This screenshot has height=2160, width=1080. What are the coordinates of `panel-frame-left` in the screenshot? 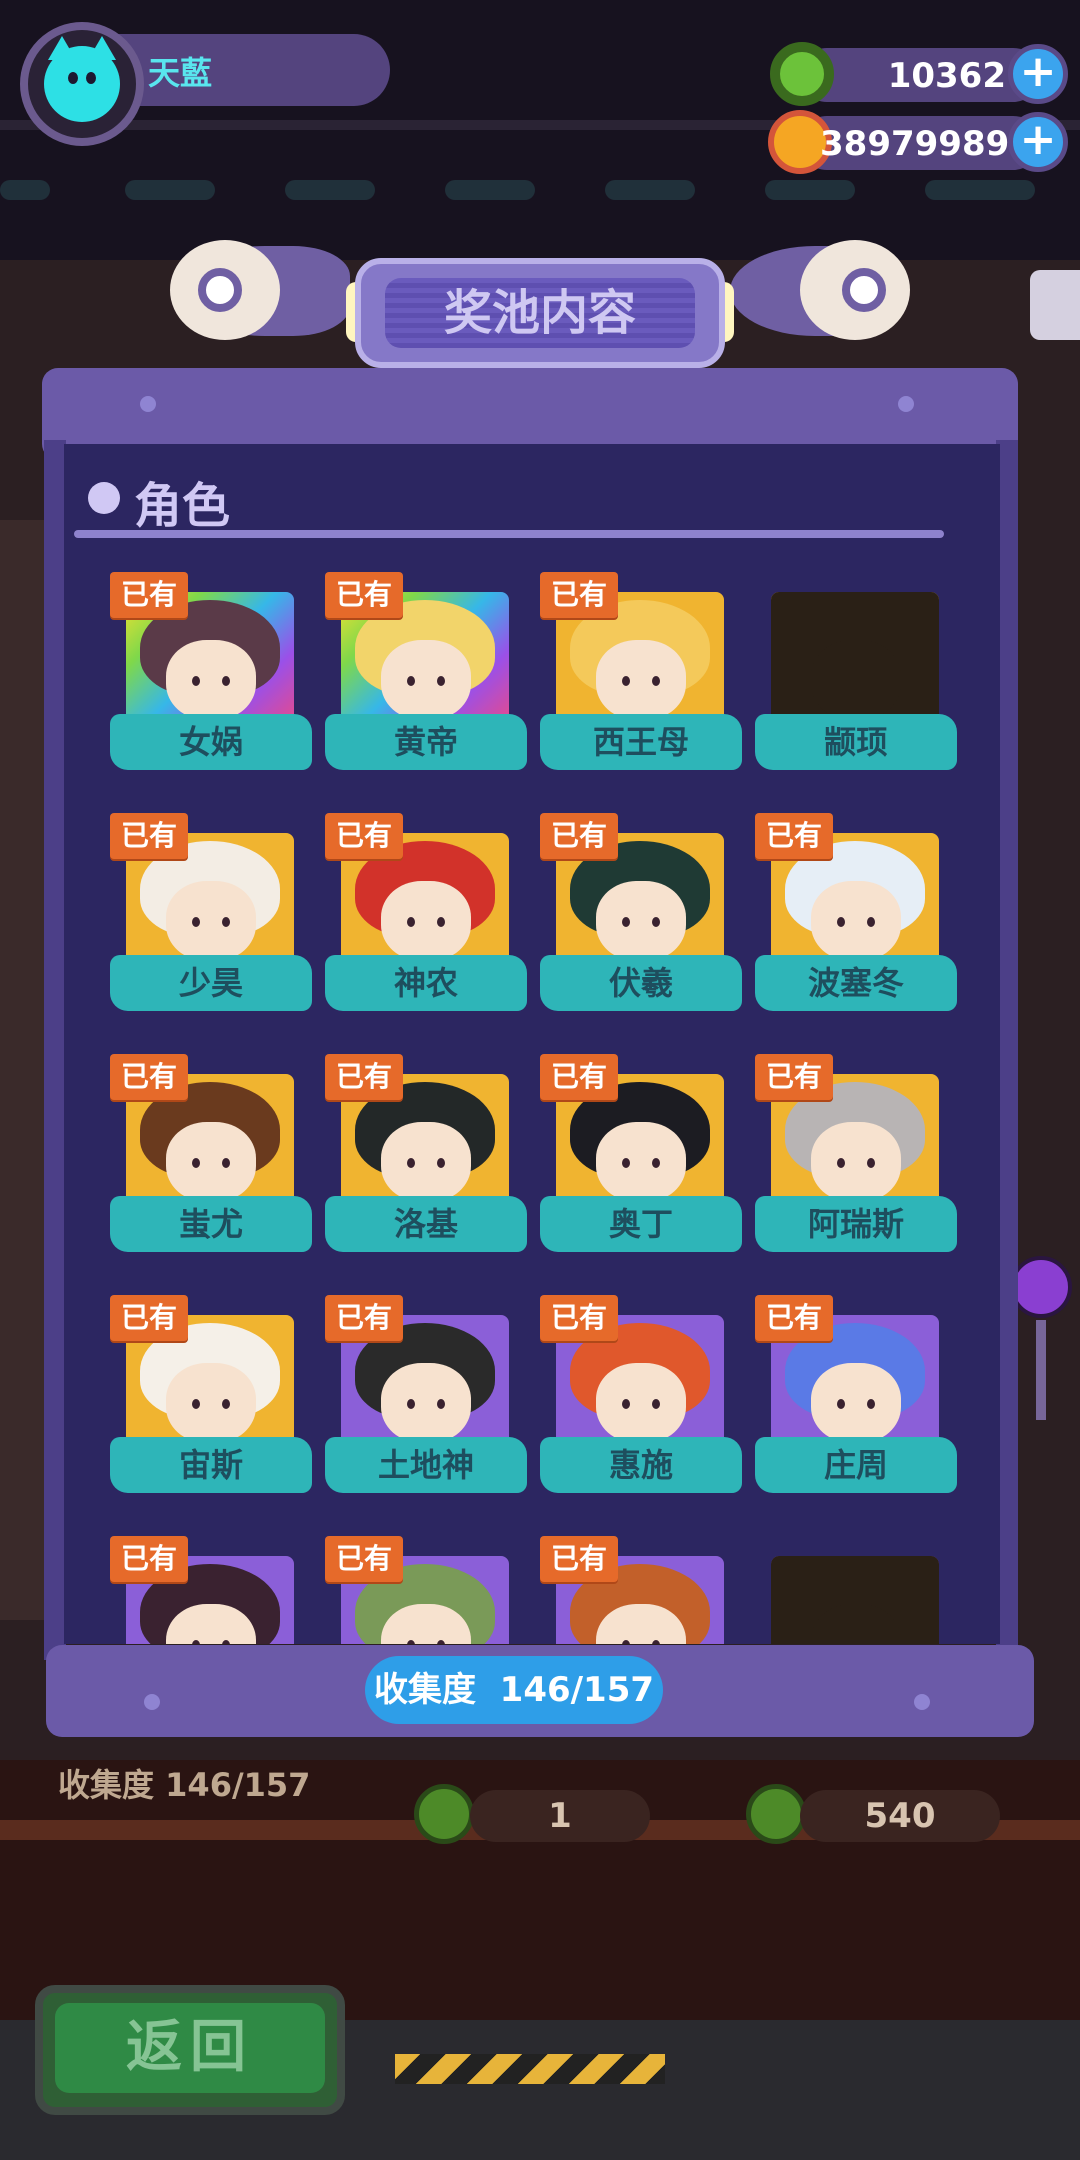 It's located at (55, 1050).